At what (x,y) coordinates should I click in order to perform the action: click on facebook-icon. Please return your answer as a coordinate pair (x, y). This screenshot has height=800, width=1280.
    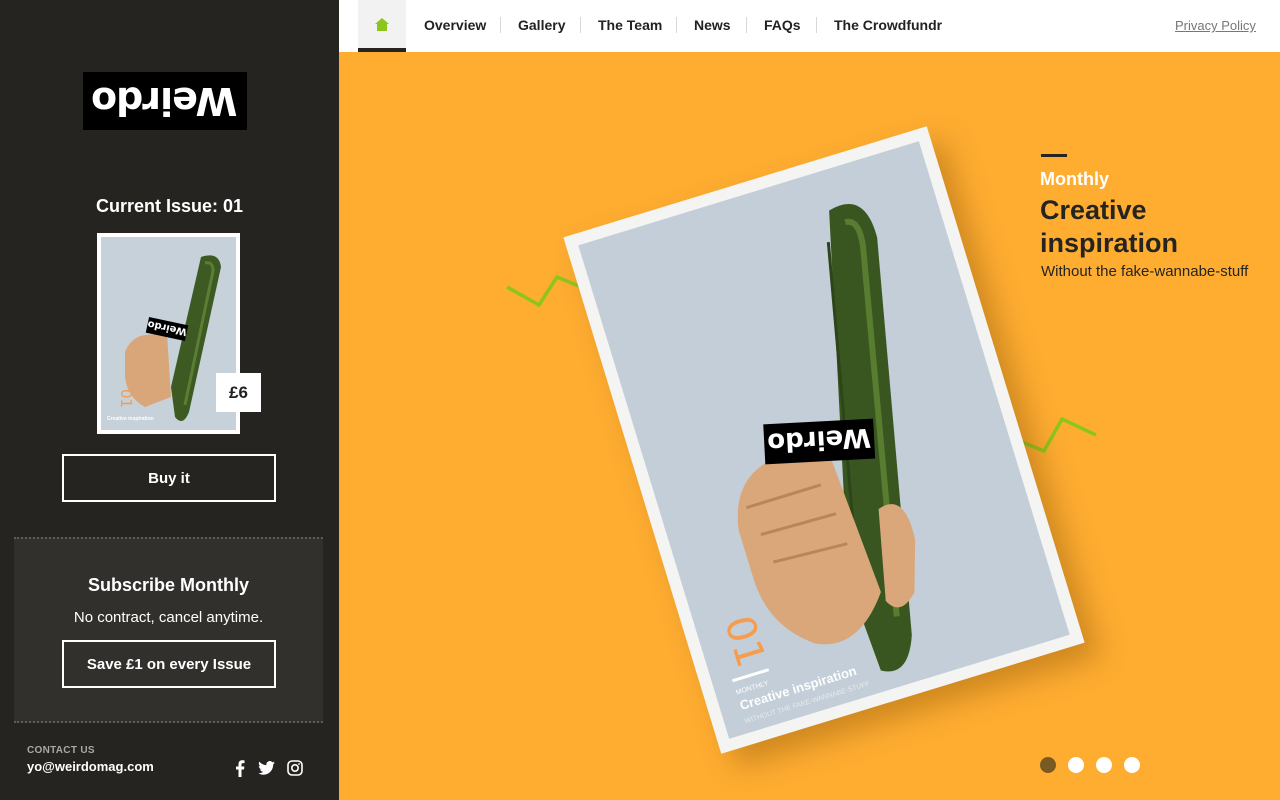
    Looking at the image, I should click on (240, 768).